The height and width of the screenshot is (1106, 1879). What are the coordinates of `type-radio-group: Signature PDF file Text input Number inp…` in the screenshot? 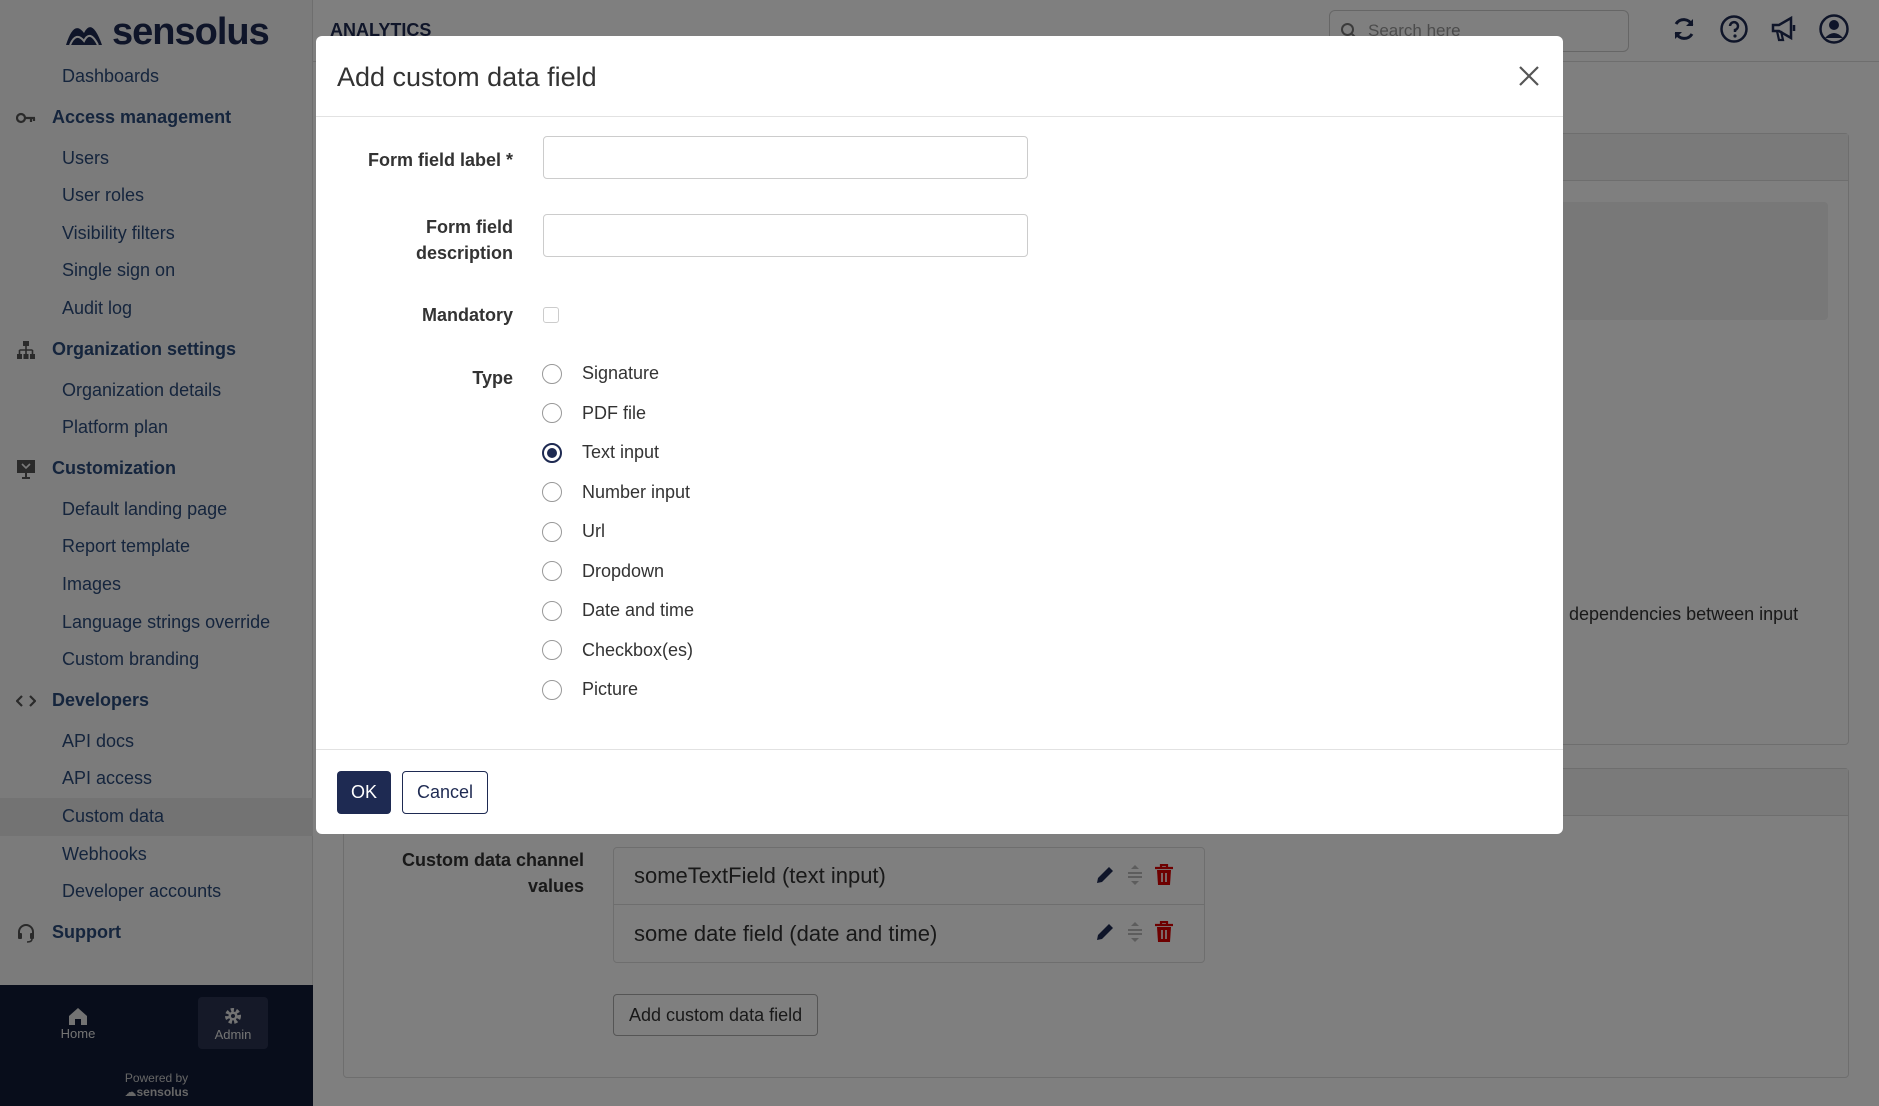 It's located at (618, 532).